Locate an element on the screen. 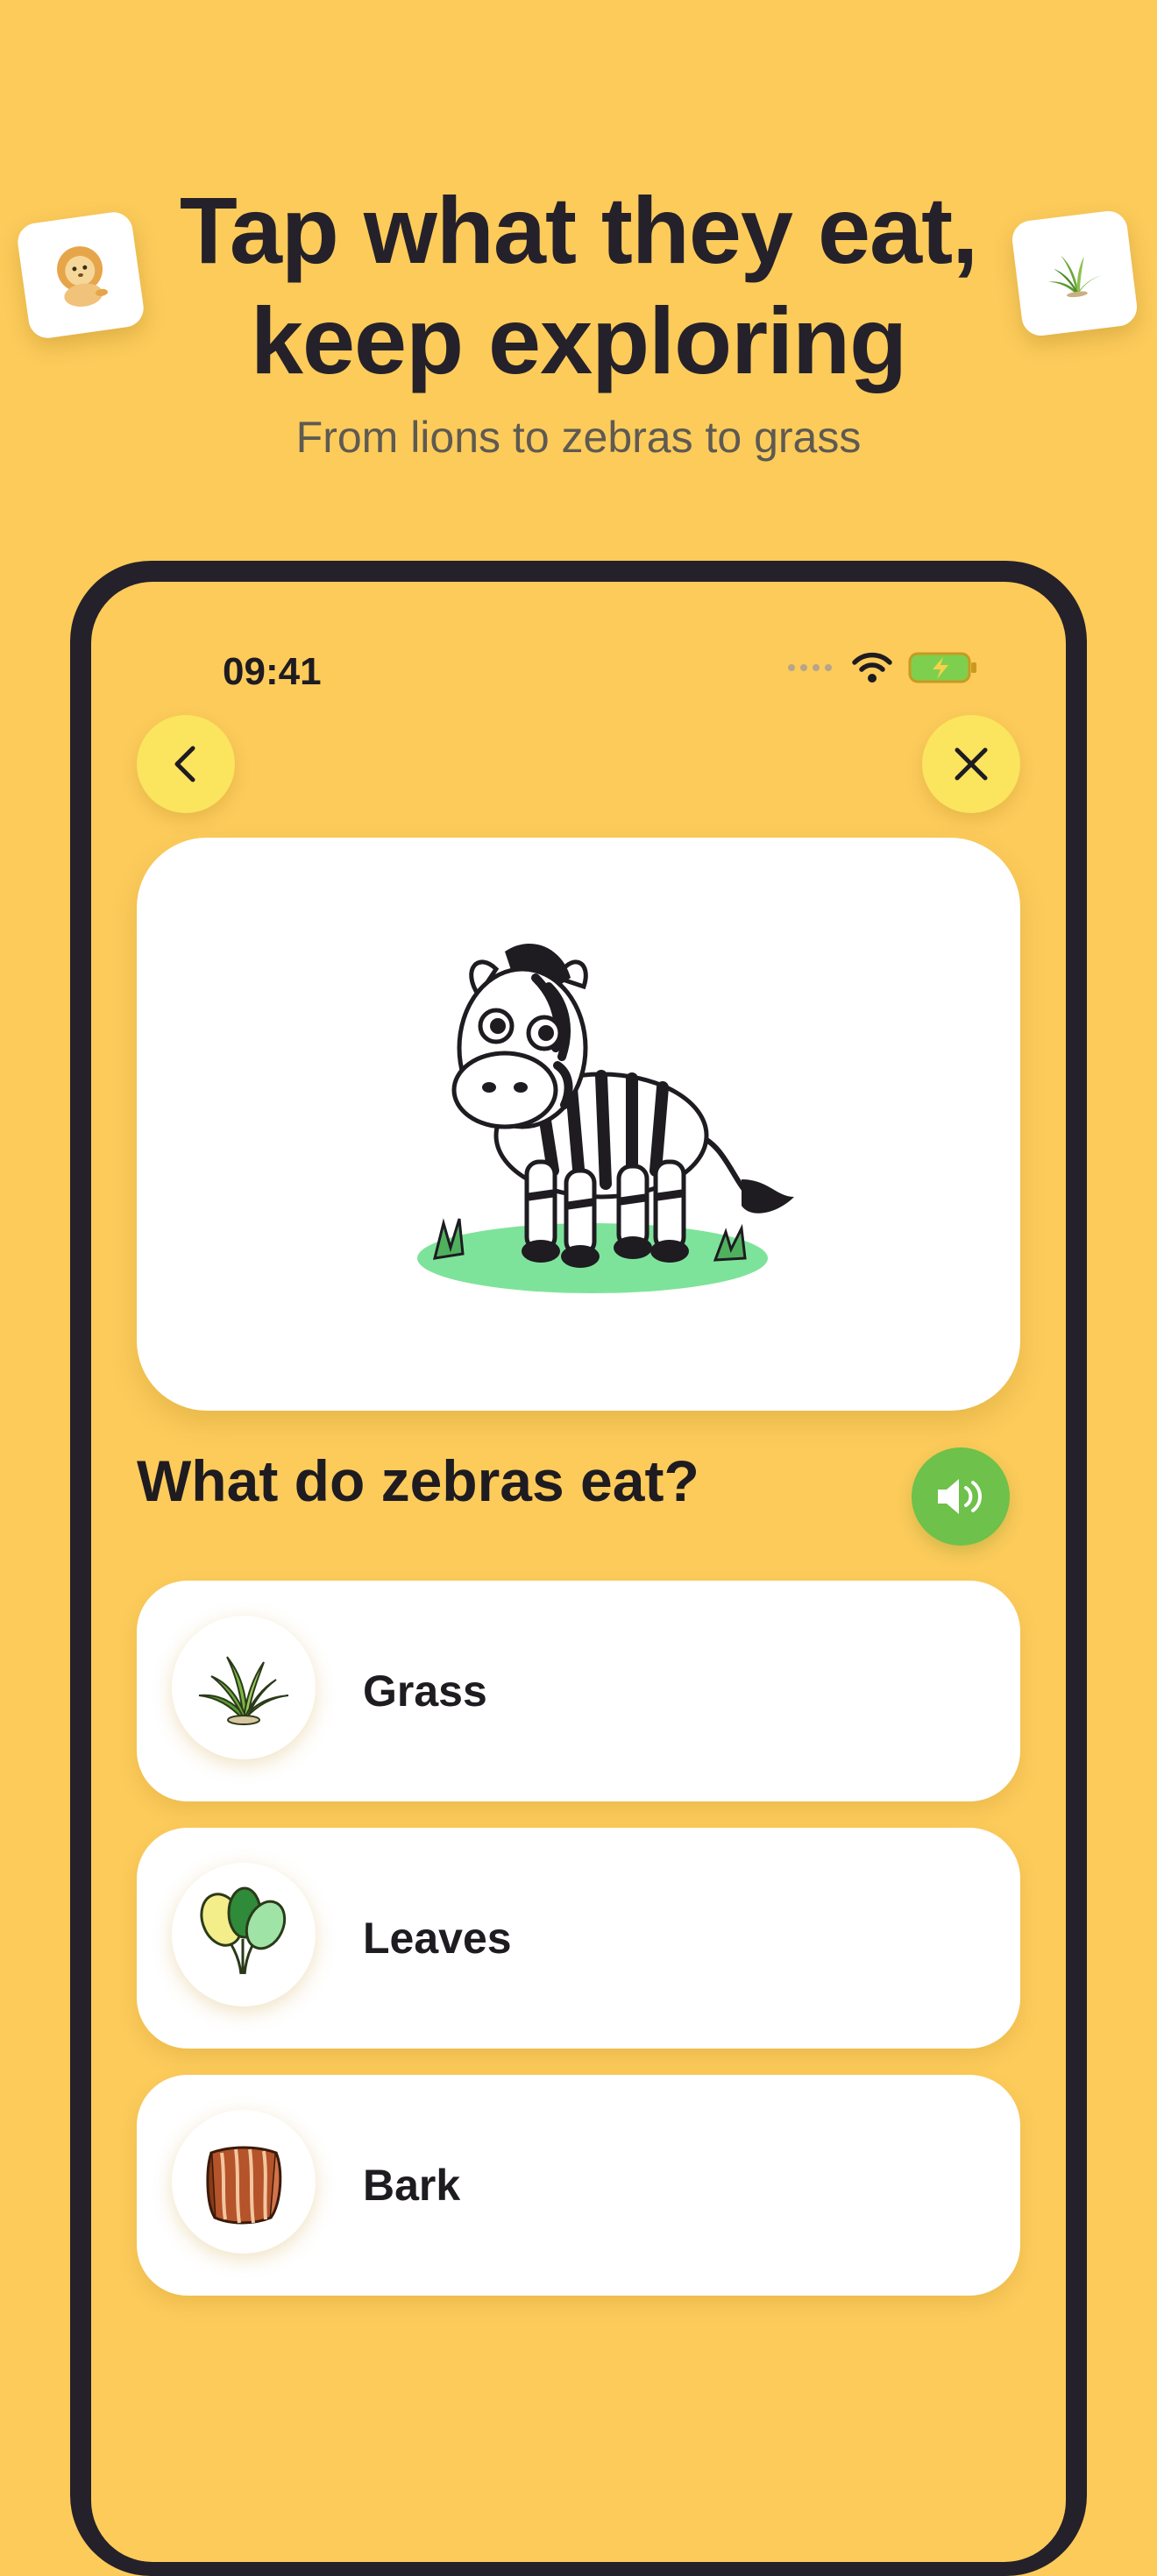 Image resolution: width=1157 pixels, height=2576 pixels. grass-sticker is located at coordinates (1074, 273).